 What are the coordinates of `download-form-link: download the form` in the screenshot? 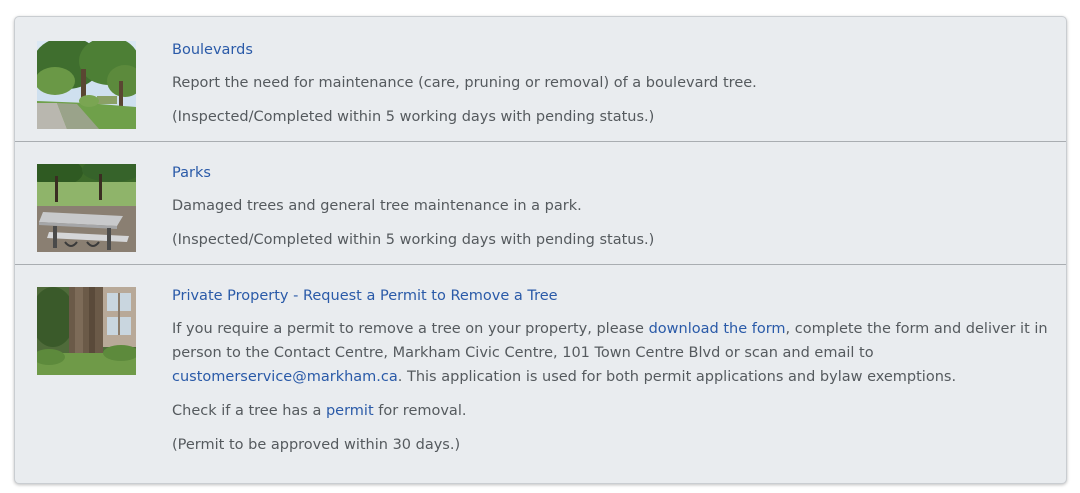 It's located at (717, 329).